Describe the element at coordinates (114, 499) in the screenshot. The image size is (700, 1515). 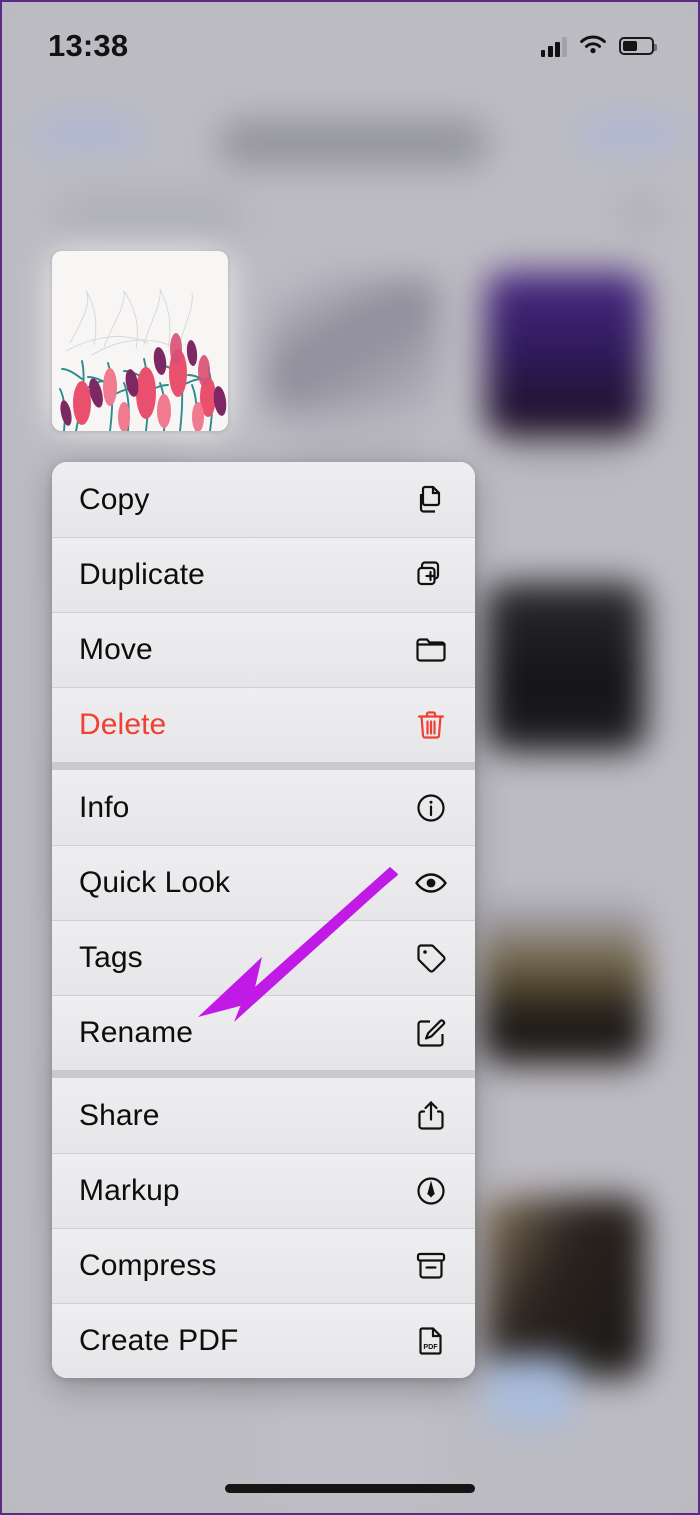
I see `menu-item-label: Copy` at that location.